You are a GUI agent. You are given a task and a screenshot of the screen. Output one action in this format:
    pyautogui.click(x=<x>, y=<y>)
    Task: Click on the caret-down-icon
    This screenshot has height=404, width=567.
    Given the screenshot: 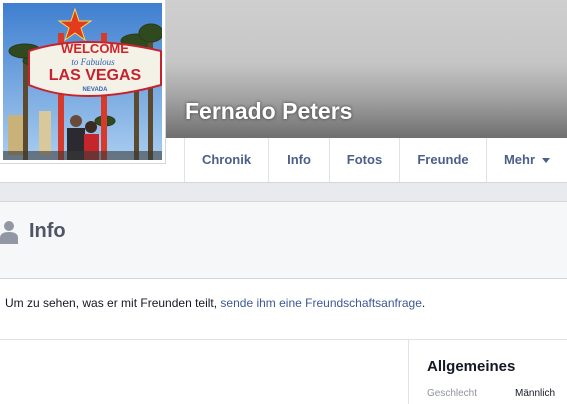 What is the action you would take?
    pyautogui.click(x=546, y=161)
    